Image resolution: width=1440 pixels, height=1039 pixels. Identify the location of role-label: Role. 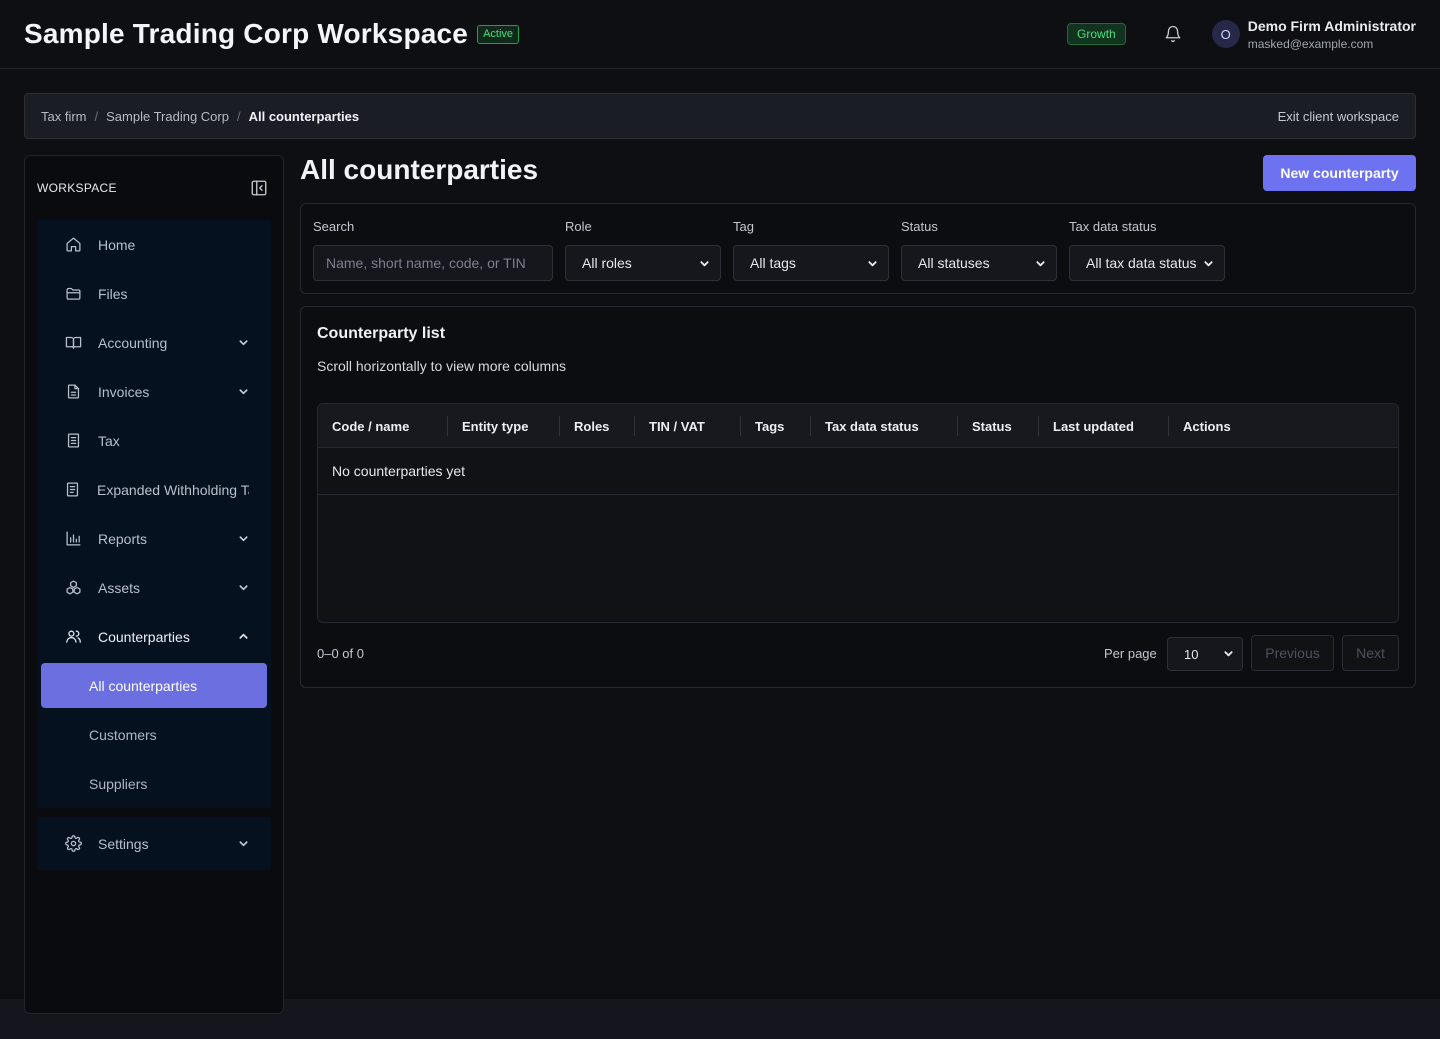
(578, 226).